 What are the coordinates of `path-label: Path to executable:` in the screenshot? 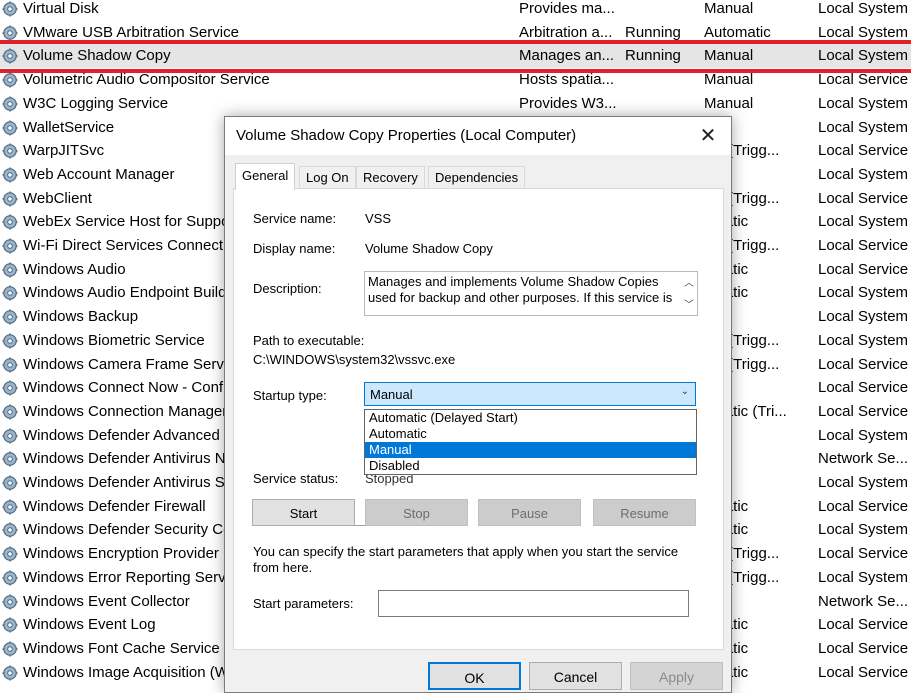 It's located at (309, 340).